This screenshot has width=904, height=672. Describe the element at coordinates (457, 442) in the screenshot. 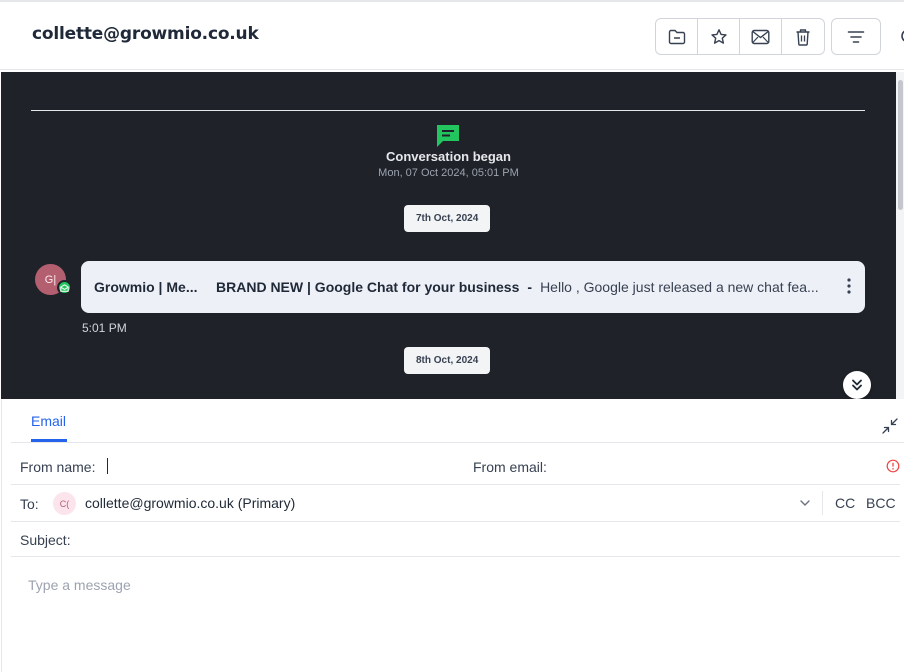

I see `tabs-divider` at that location.